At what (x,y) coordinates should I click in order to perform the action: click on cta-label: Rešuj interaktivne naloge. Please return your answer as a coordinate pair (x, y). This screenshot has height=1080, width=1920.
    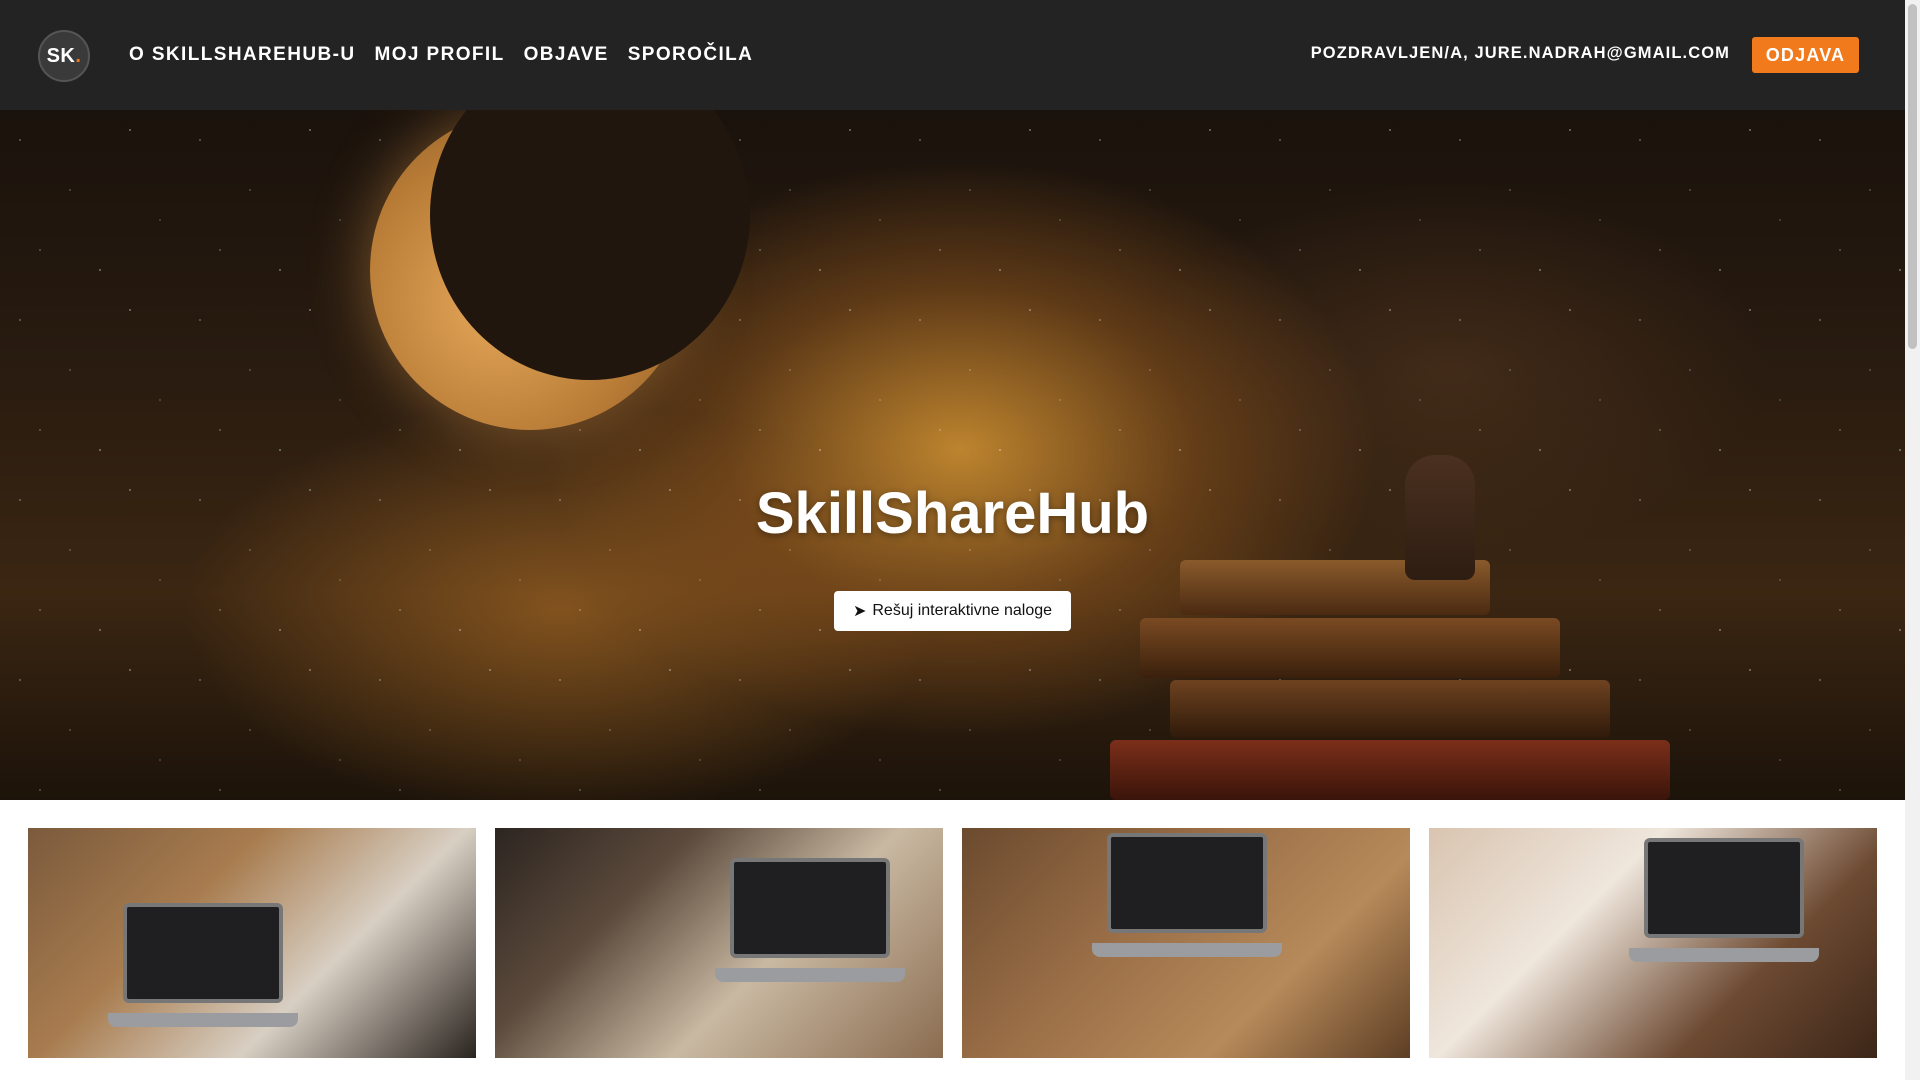
    Looking at the image, I should click on (962, 610).